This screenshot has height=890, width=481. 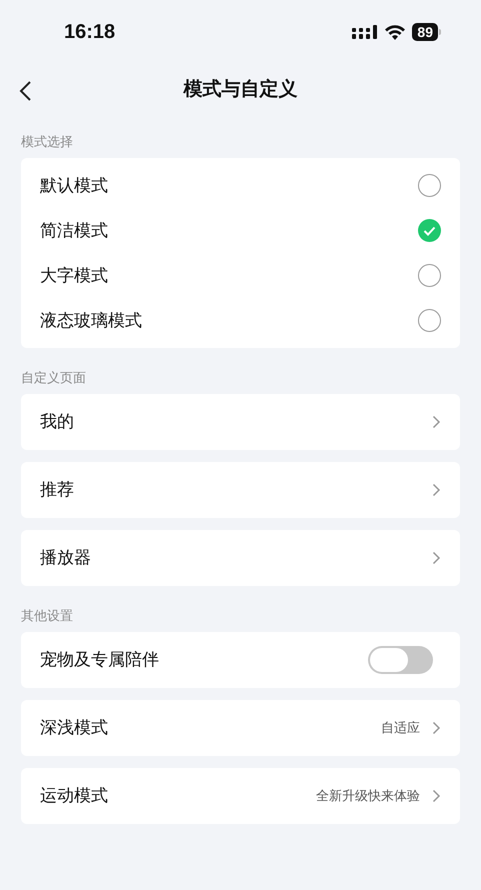 I want to click on row-label: 简洁模式, so click(x=74, y=231).